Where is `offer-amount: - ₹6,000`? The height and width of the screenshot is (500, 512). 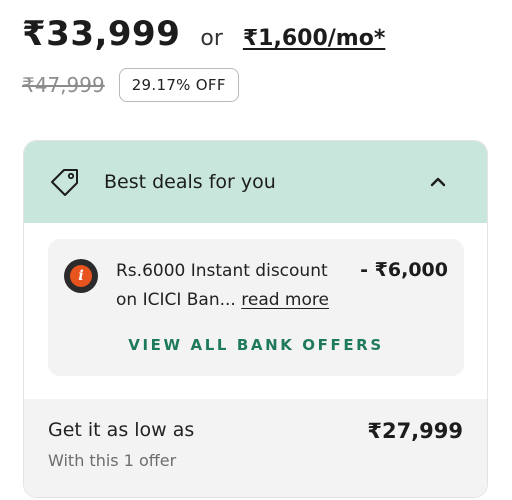
offer-amount: - ₹6,000 is located at coordinates (404, 270).